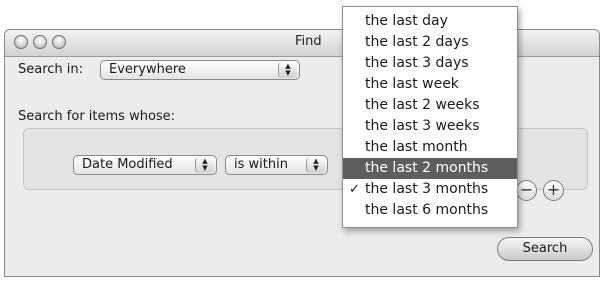  I want to click on menu-item: the last 3 weeks, so click(430, 126).